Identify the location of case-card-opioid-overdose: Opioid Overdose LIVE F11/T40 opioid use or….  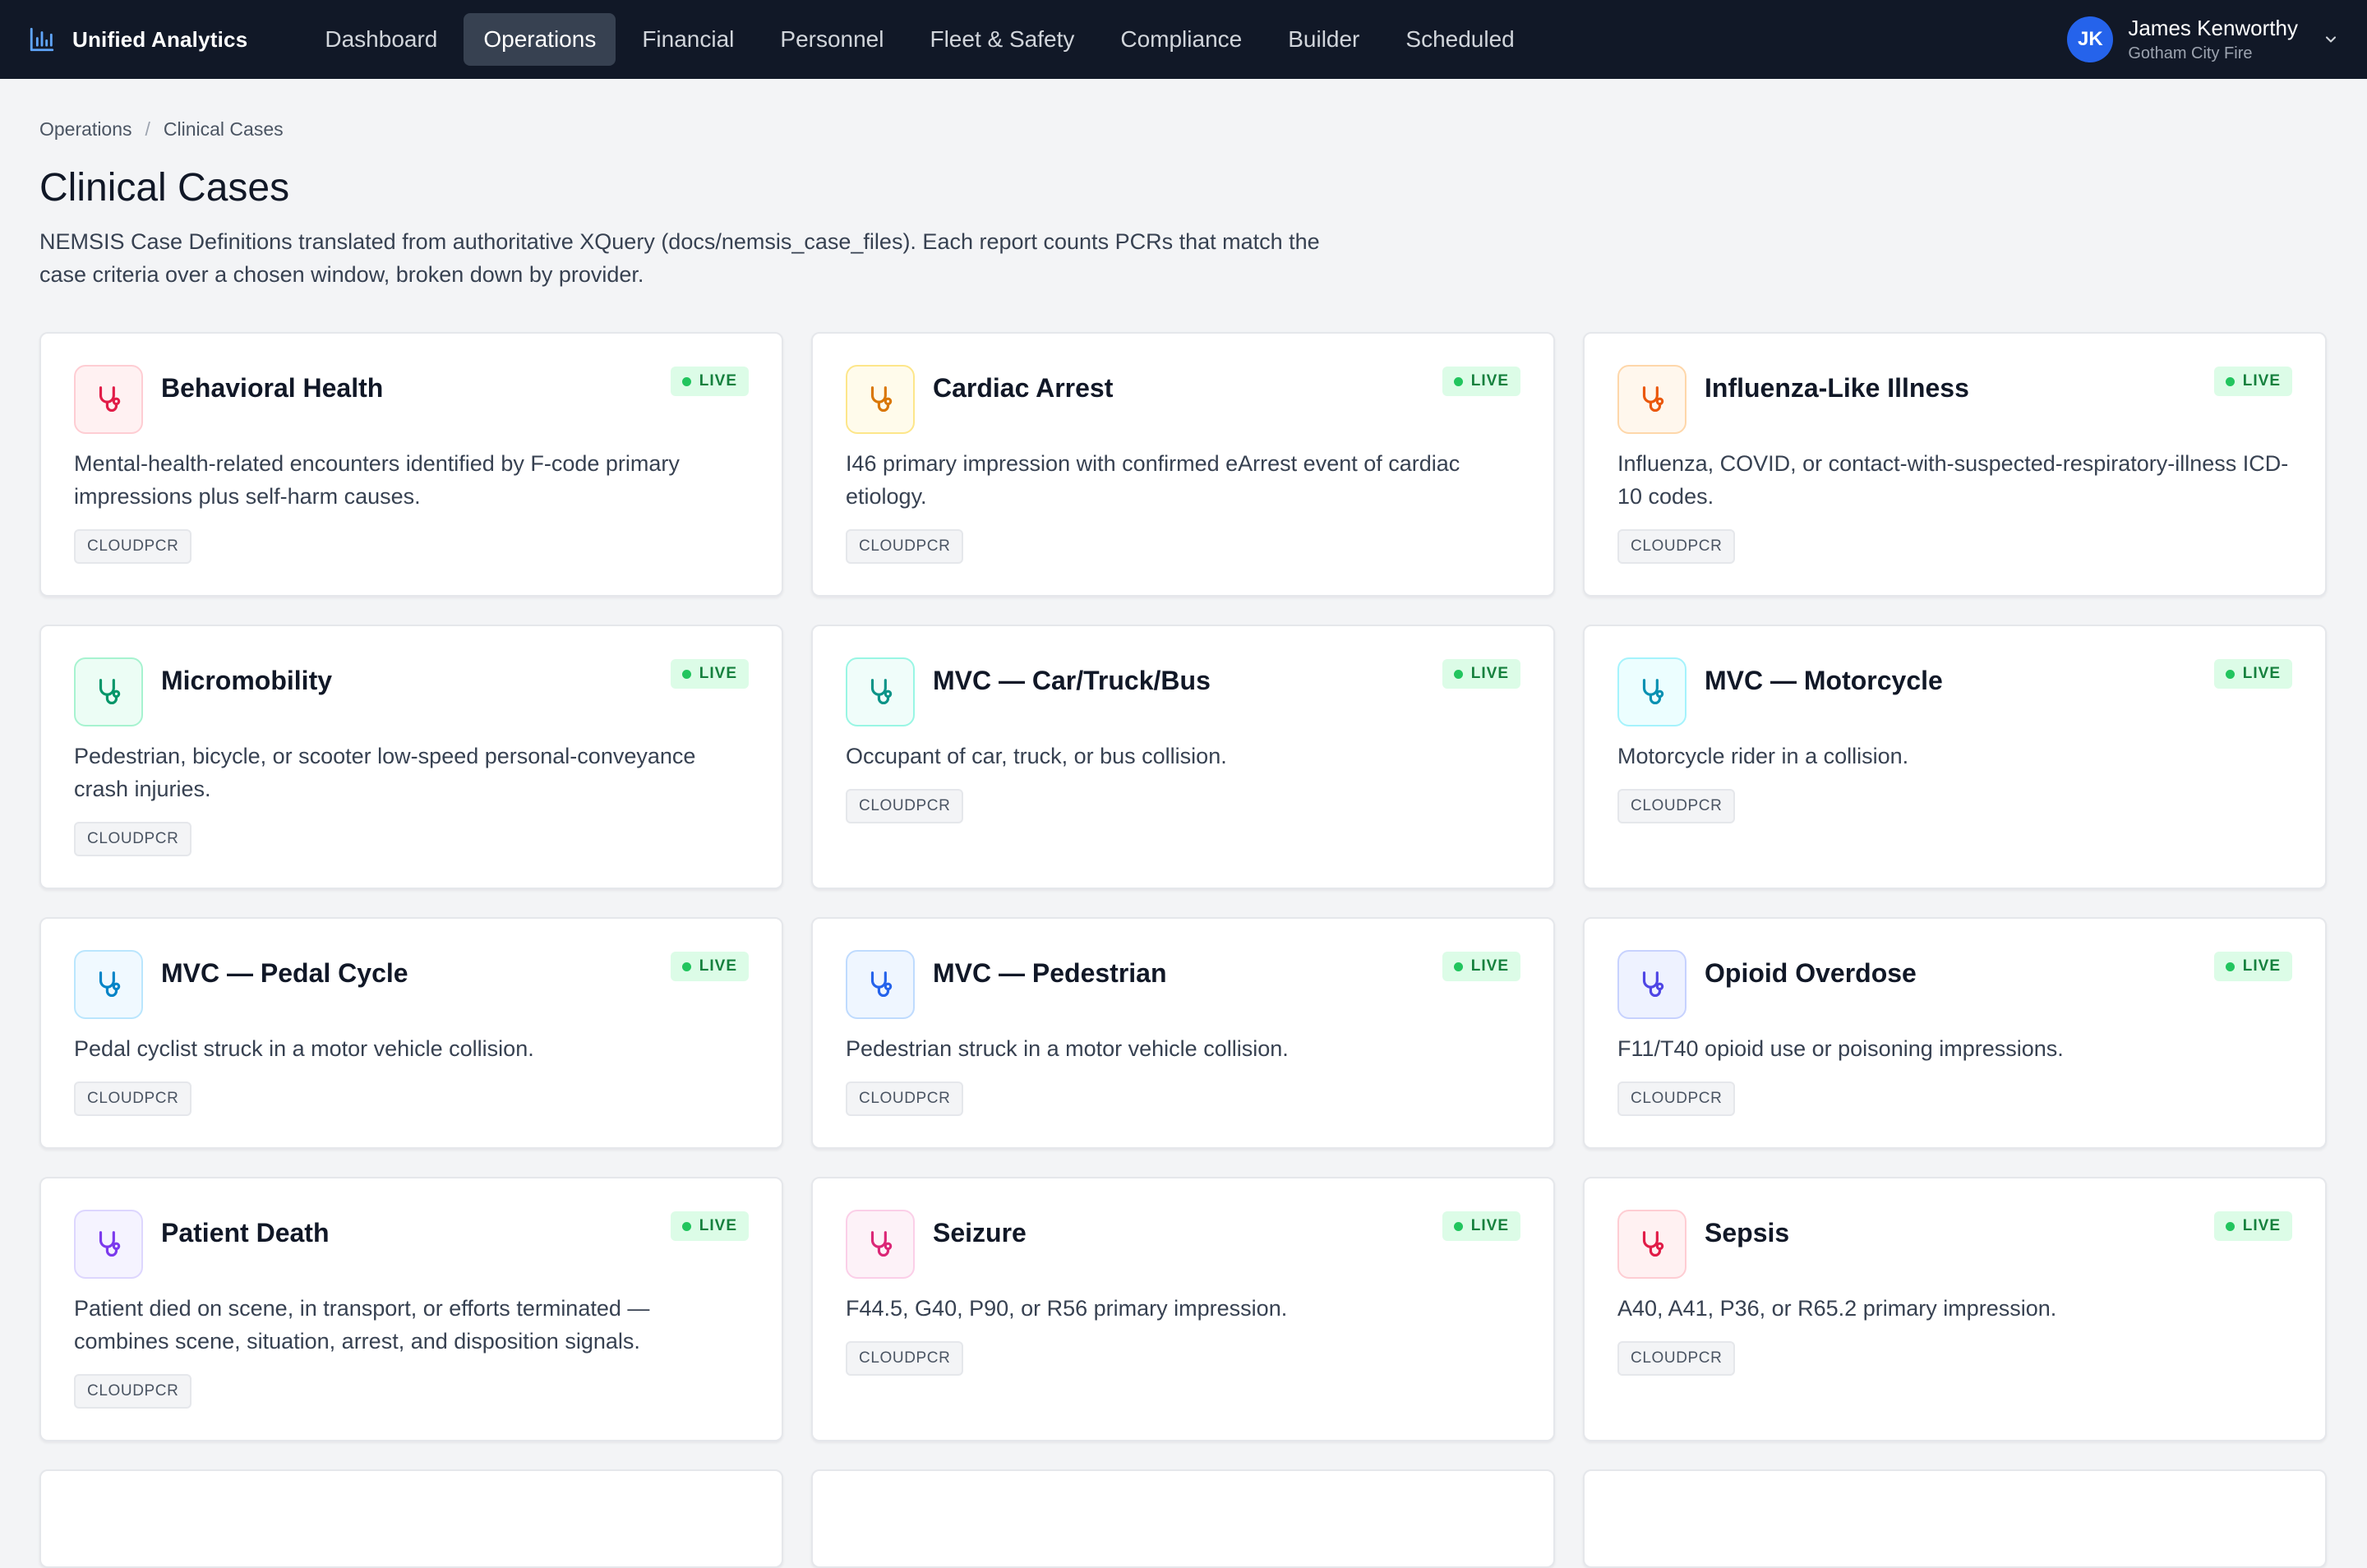
(1955, 1033).